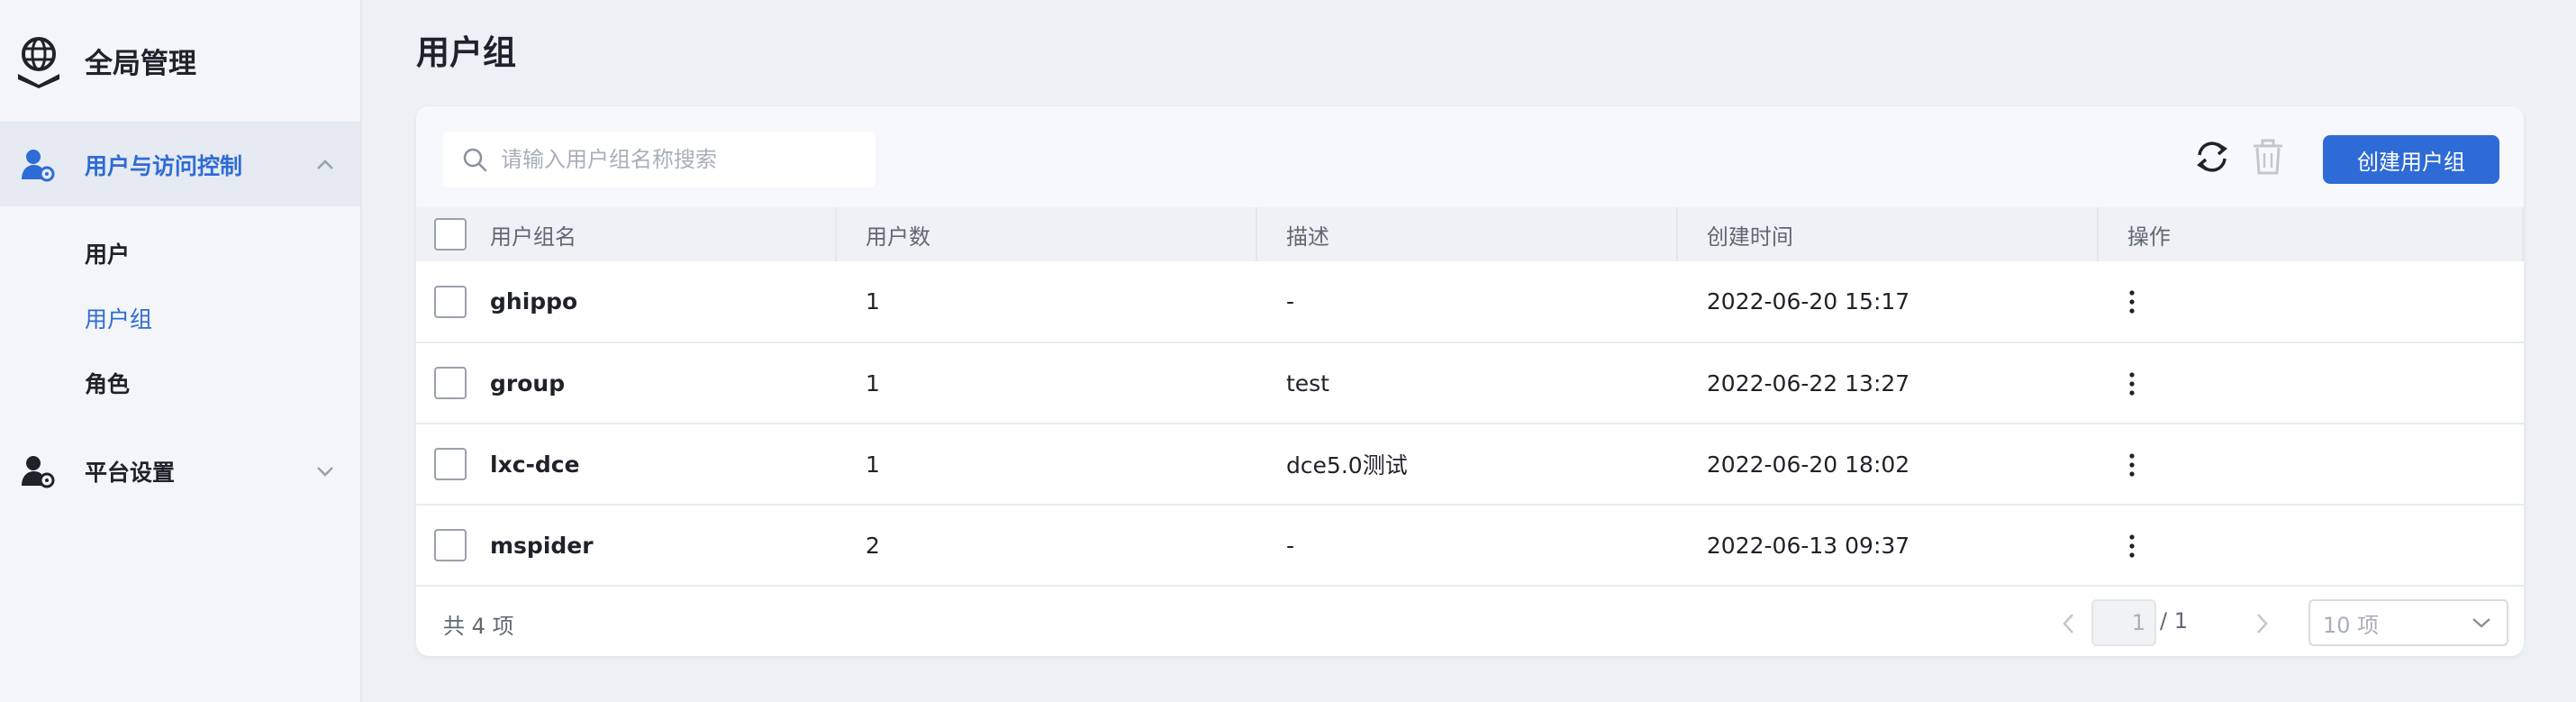 The width and height of the screenshot is (2576, 702). What do you see at coordinates (533, 301) in the screenshot?
I see `group-name: ghippo` at bounding box center [533, 301].